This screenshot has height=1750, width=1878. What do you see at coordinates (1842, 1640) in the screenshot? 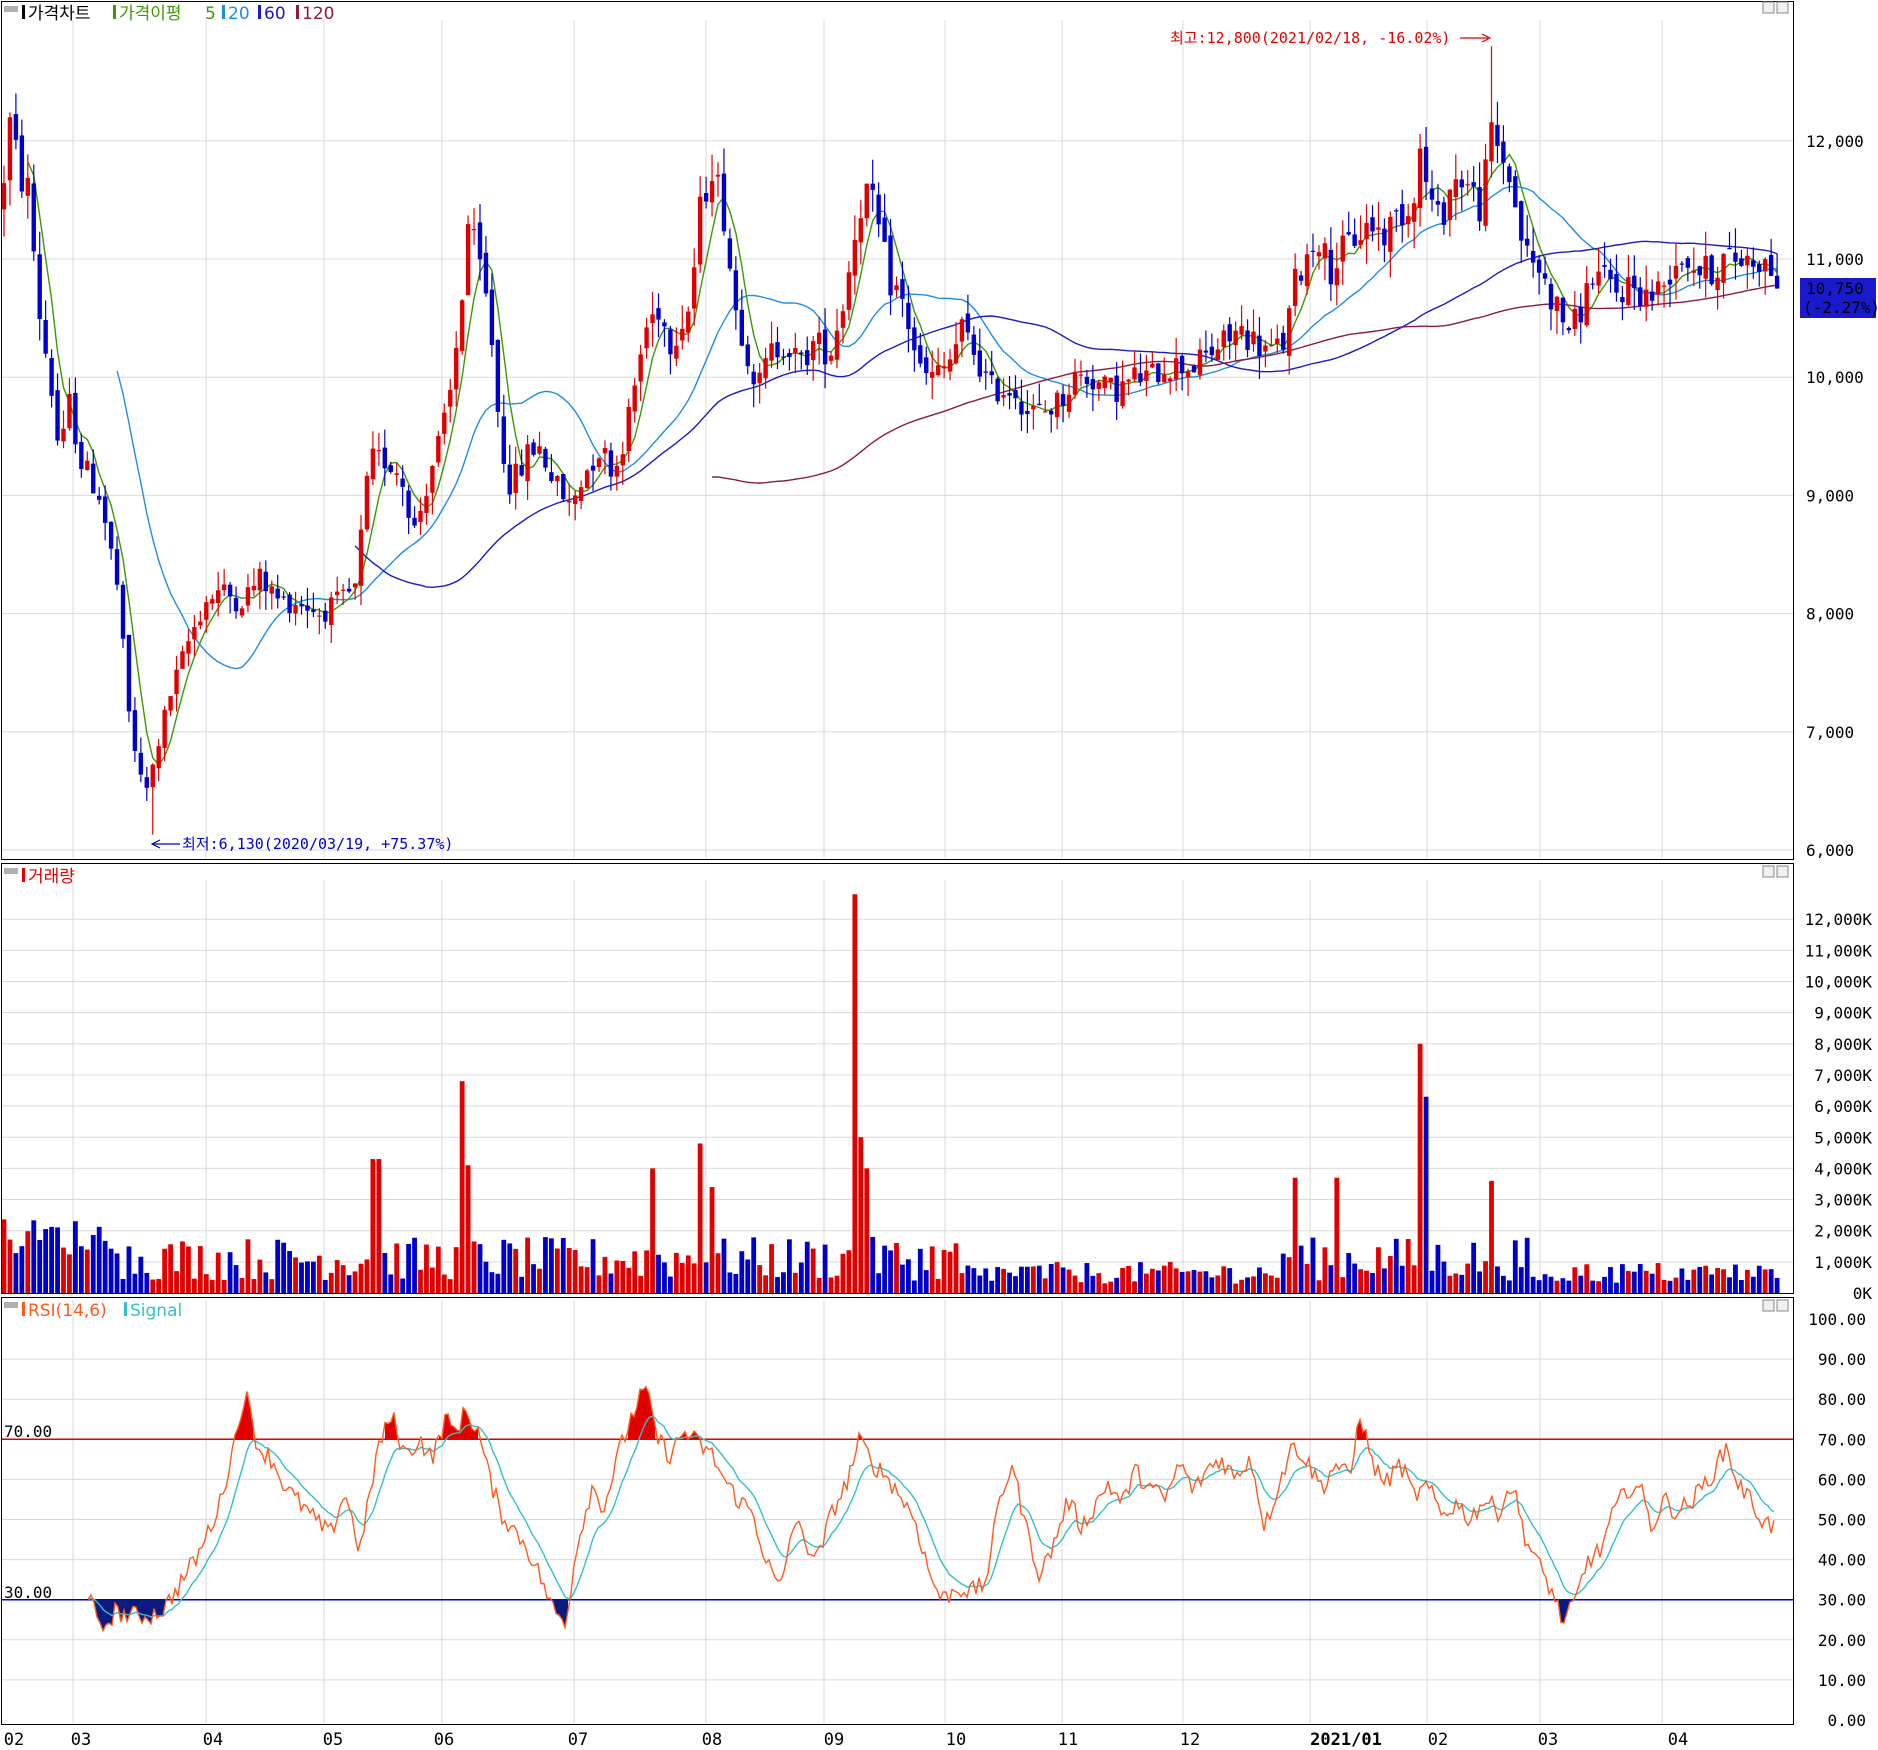
I see `rsi-tick-label: 20.00` at bounding box center [1842, 1640].